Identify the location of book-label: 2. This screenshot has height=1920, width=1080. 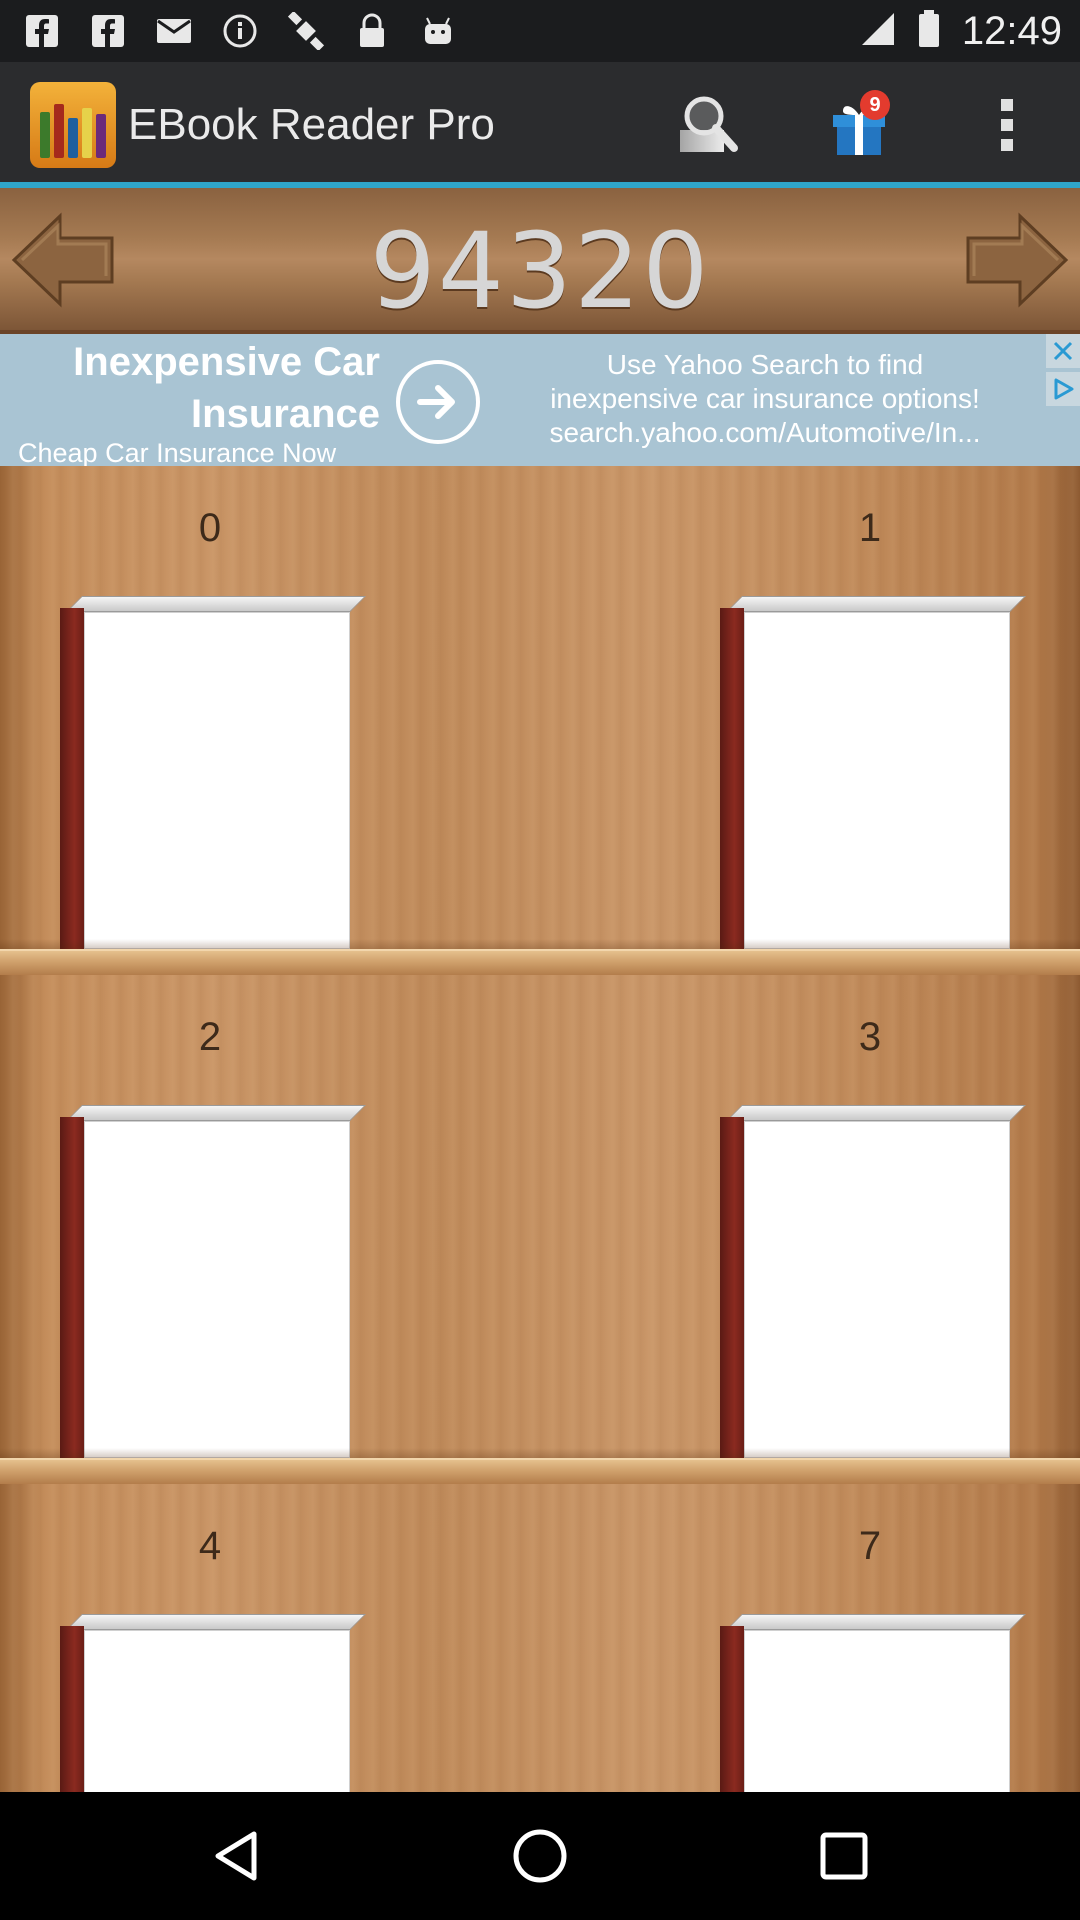
(210, 1037).